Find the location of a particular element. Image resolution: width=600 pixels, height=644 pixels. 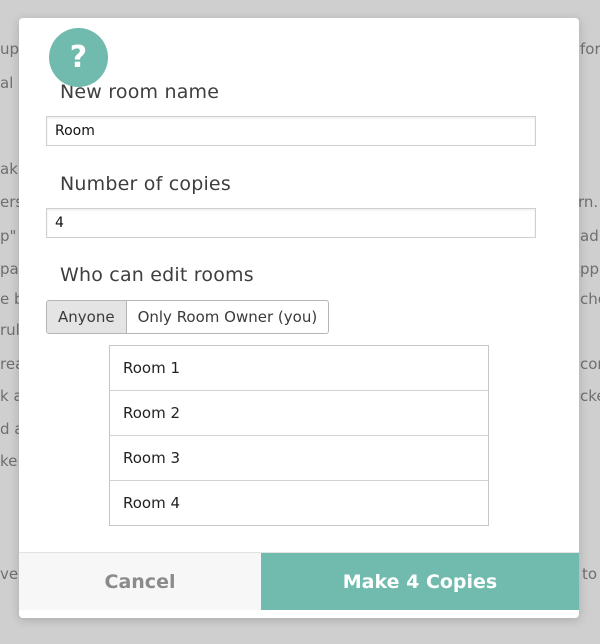

help-glyph: ? is located at coordinates (78, 57).